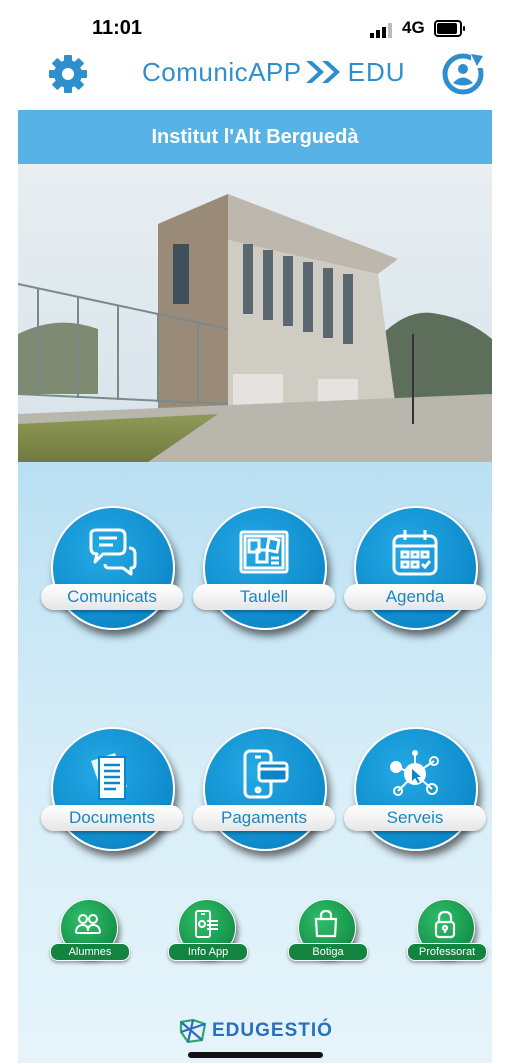 The image size is (510, 1063). I want to click on taulell-button: Taulell, so click(264, 570).